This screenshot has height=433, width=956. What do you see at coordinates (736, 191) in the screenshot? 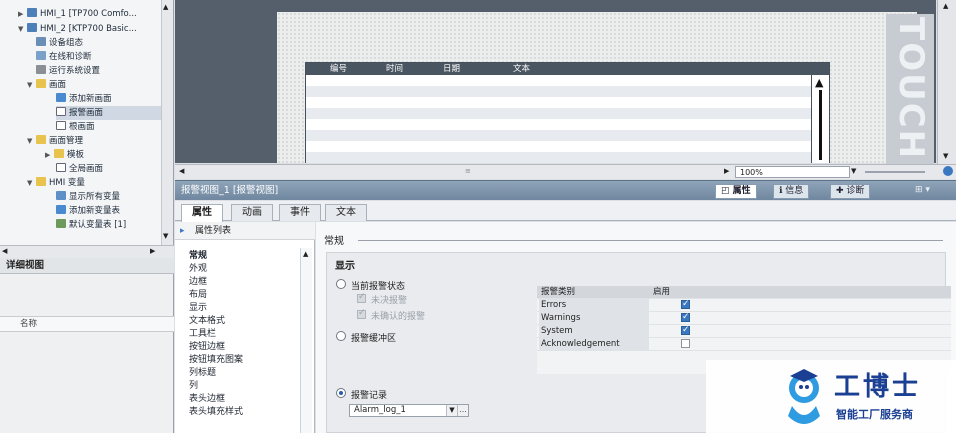
I see `tab-properties: ◰ 属性` at bounding box center [736, 191].